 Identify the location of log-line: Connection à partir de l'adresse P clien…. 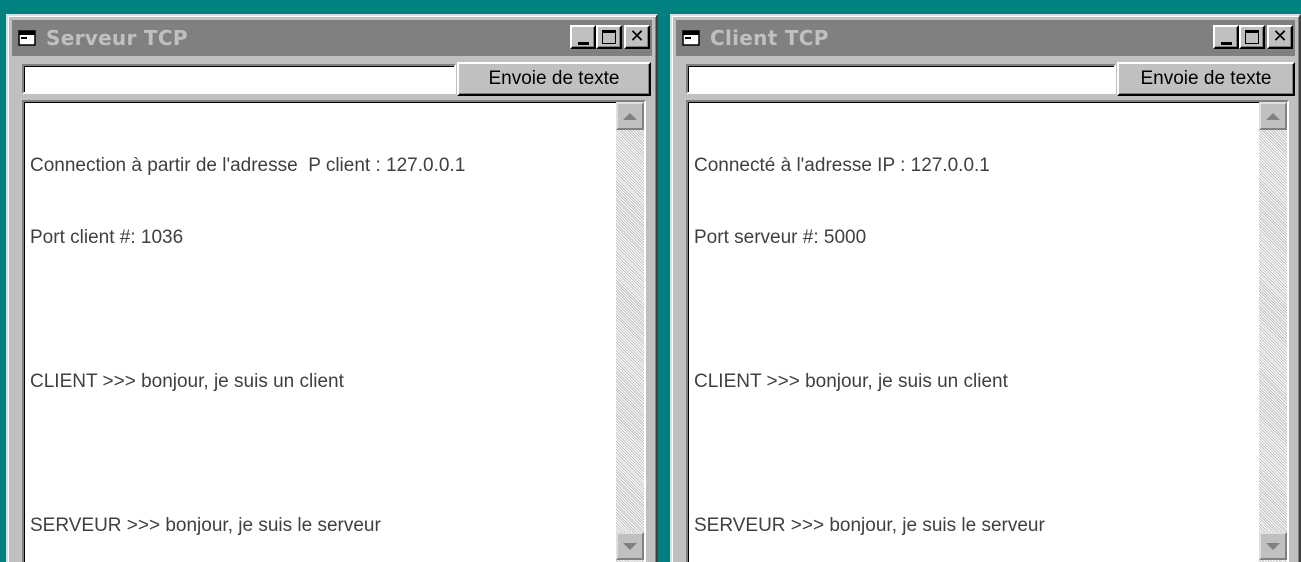
(248, 165).